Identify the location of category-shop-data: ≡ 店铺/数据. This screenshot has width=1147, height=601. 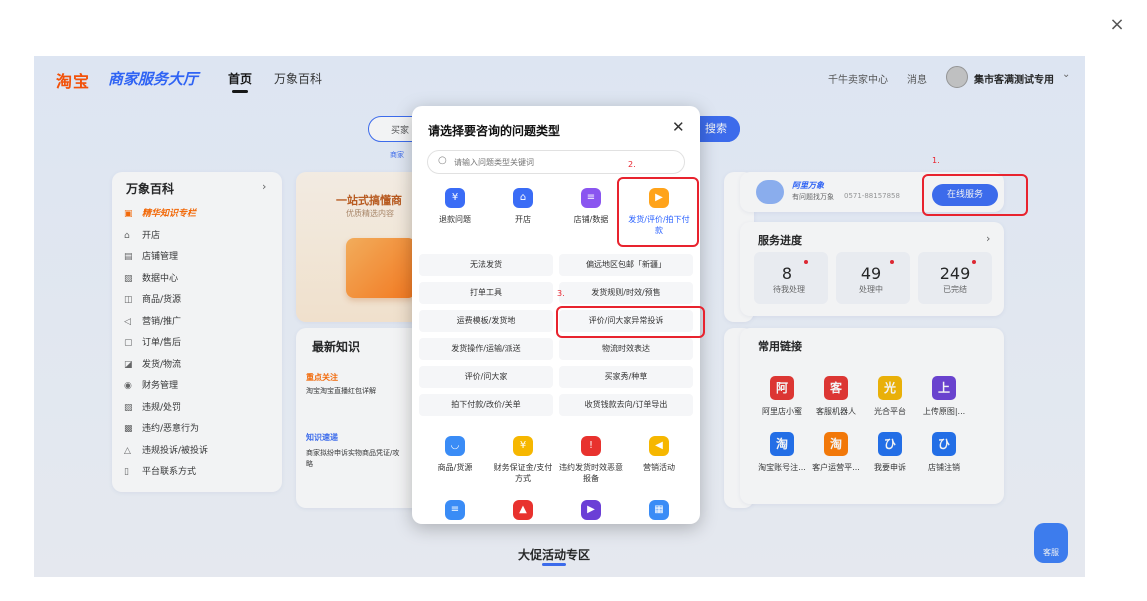
(591, 206).